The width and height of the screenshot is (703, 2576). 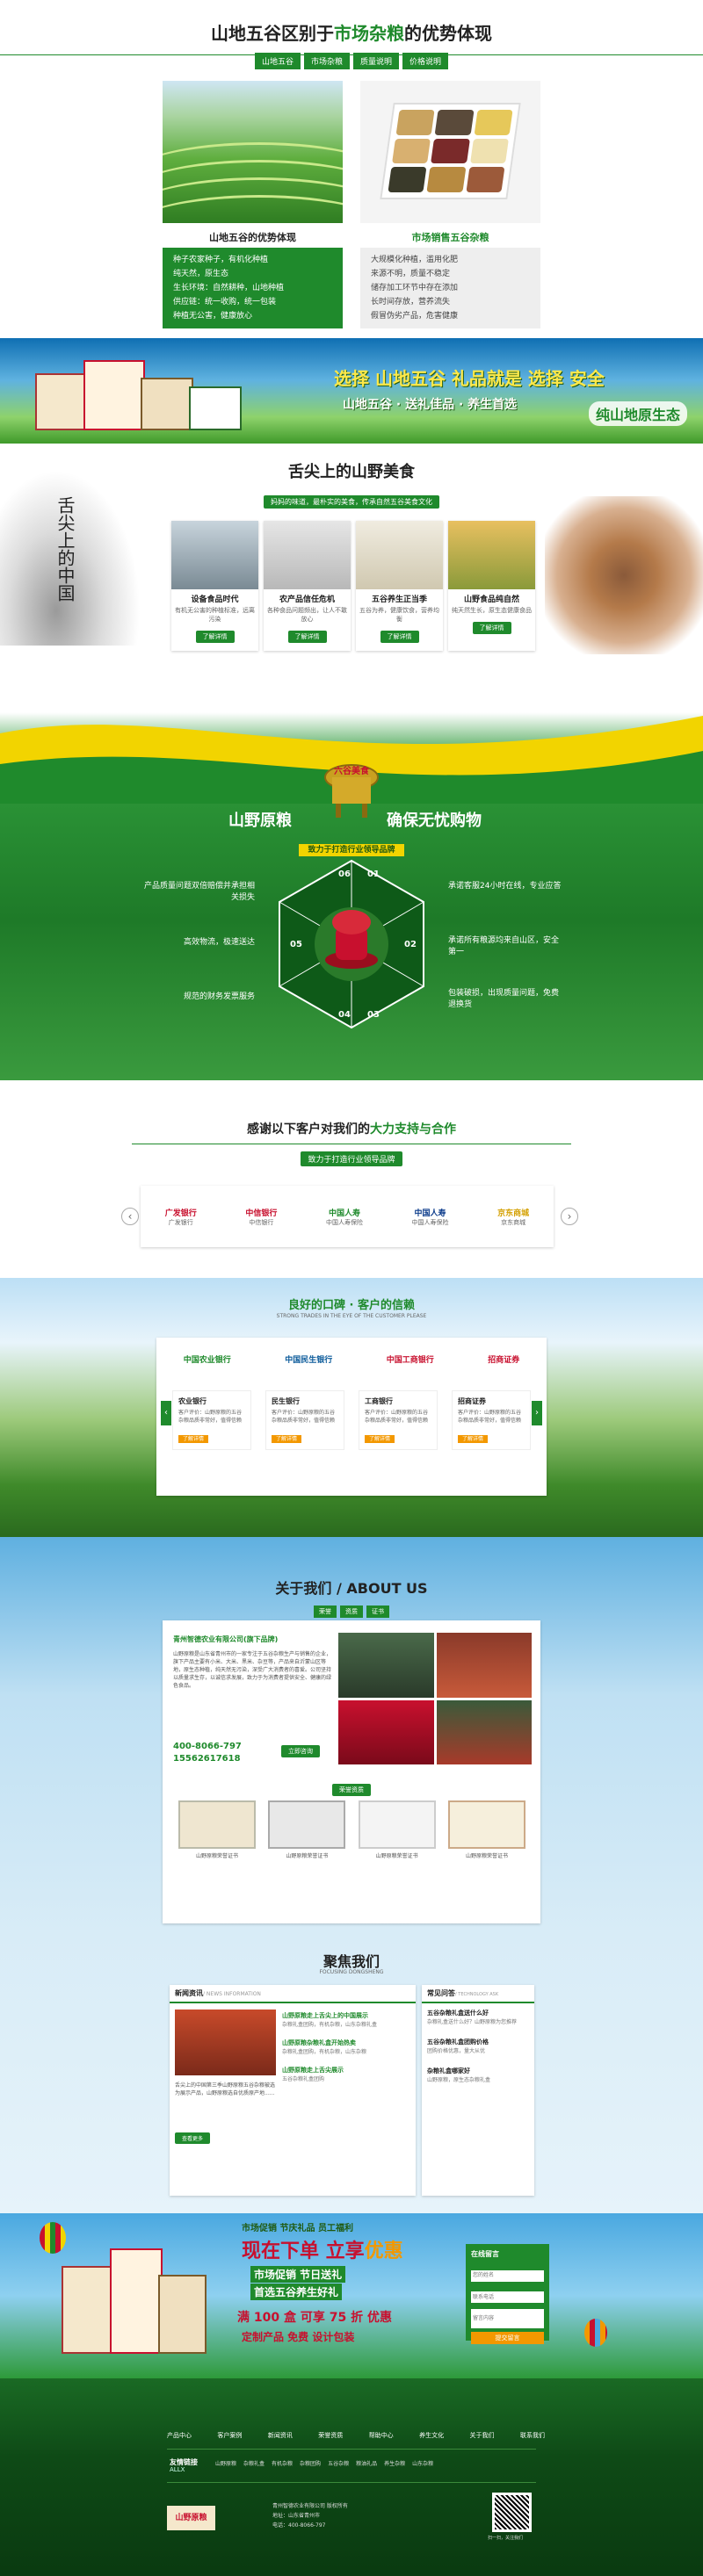 I want to click on faq-item: 五谷杂粮礼盒送什么好 杂粮礼盒送什么好？山野原粮为您推荐, so click(x=478, y=2017).